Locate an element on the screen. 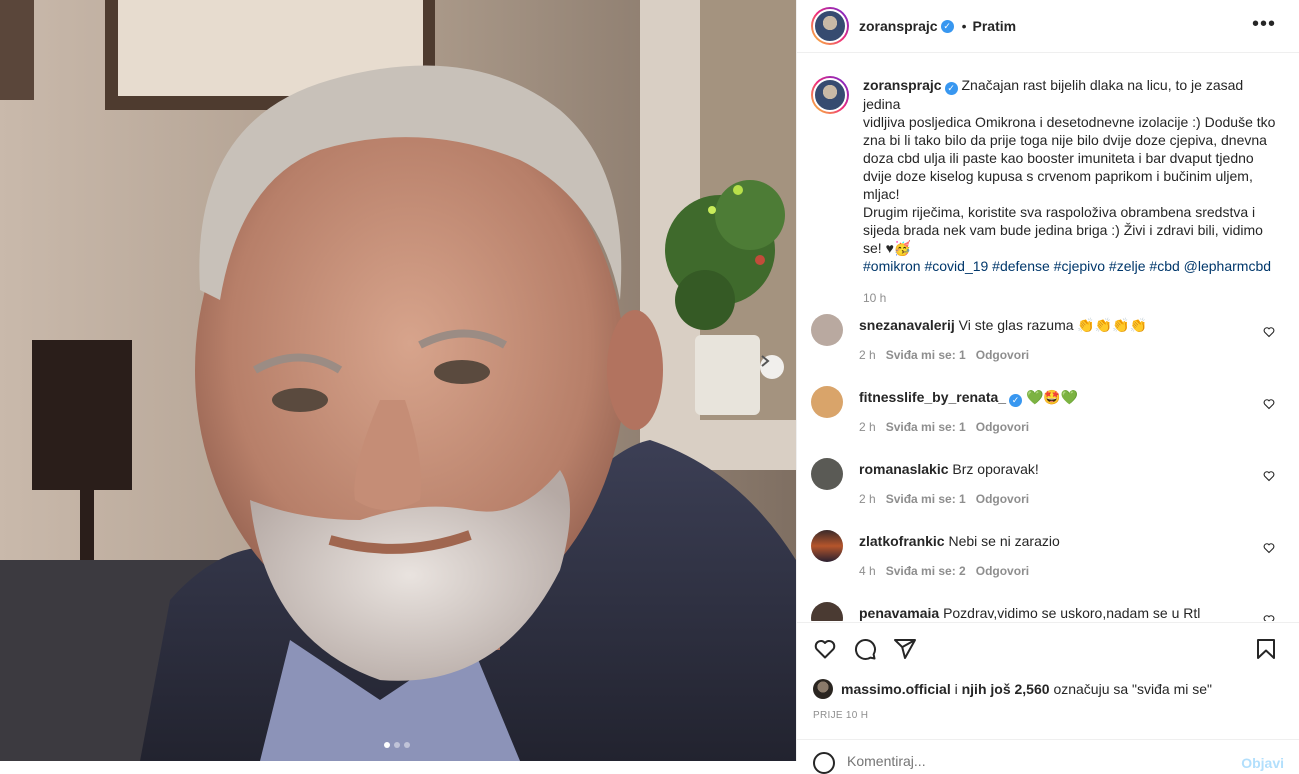  comment-text: 💚🤩💚 is located at coordinates (1052, 397).